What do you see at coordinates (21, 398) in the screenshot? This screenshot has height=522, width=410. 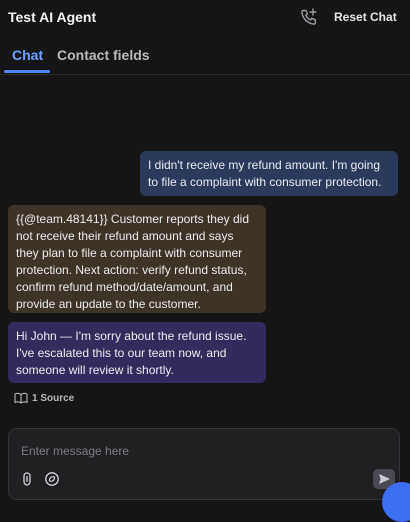 I see `book-icon` at bounding box center [21, 398].